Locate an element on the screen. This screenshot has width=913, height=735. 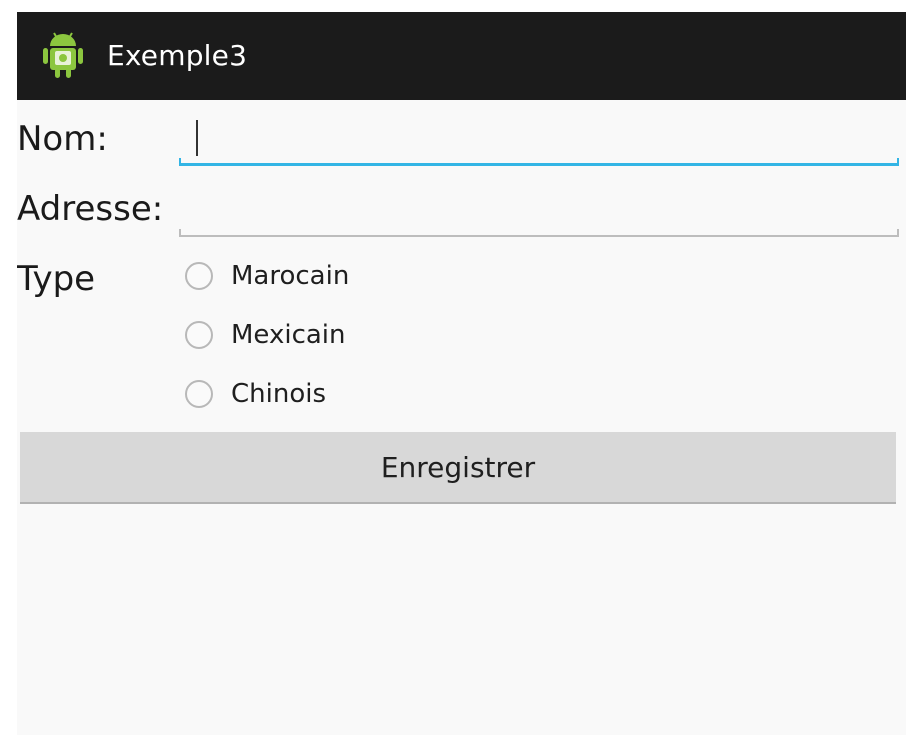
nom-input is located at coordinates (539, 142).